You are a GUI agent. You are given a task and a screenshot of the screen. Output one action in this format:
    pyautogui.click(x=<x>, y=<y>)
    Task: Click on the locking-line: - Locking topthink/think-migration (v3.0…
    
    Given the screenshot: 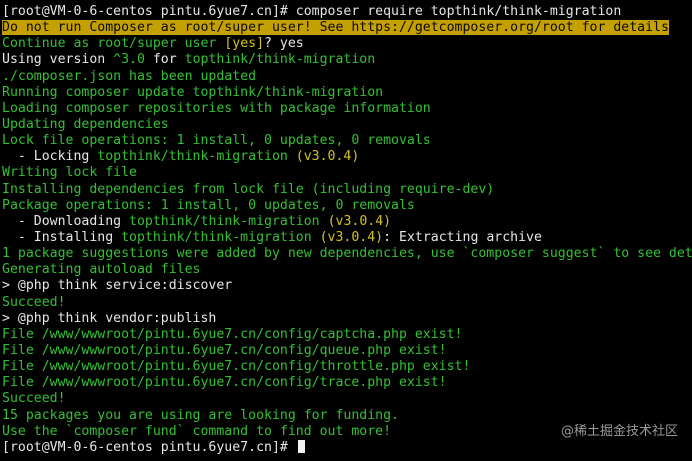 What is the action you would take?
    pyautogui.click(x=347, y=157)
    